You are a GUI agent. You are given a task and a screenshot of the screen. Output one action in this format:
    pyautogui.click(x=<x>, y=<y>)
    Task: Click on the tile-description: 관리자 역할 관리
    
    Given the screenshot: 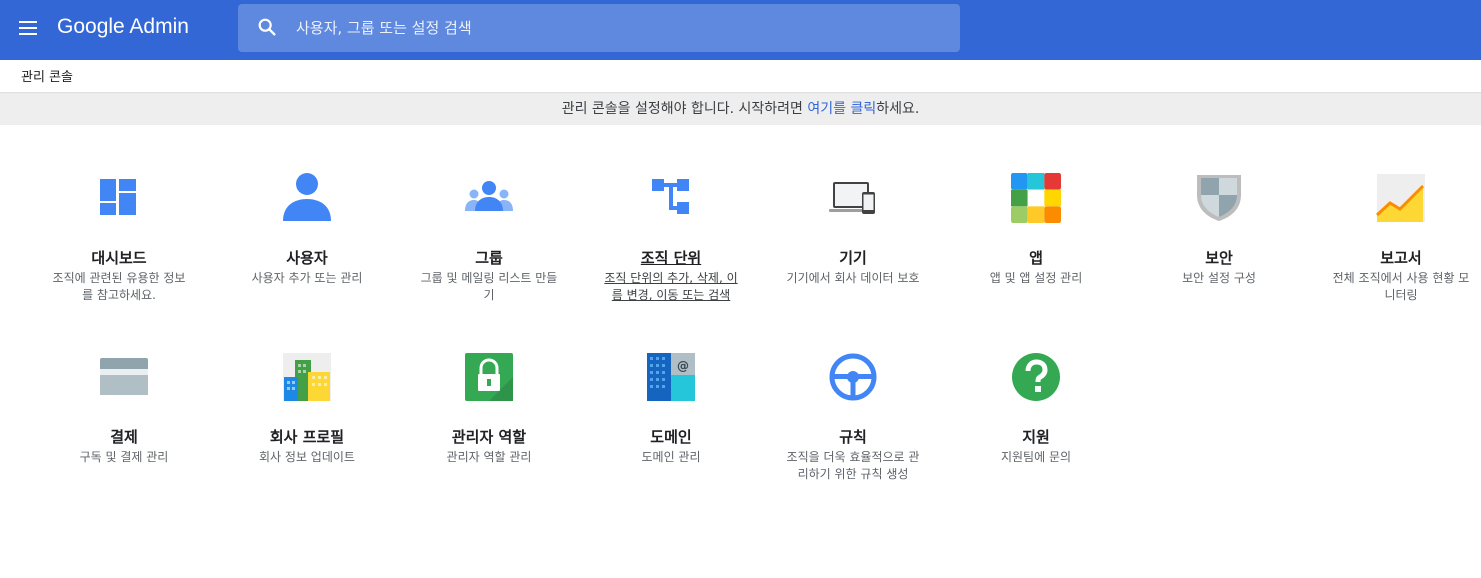 What is the action you would take?
    pyautogui.click(x=489, y=457)
    